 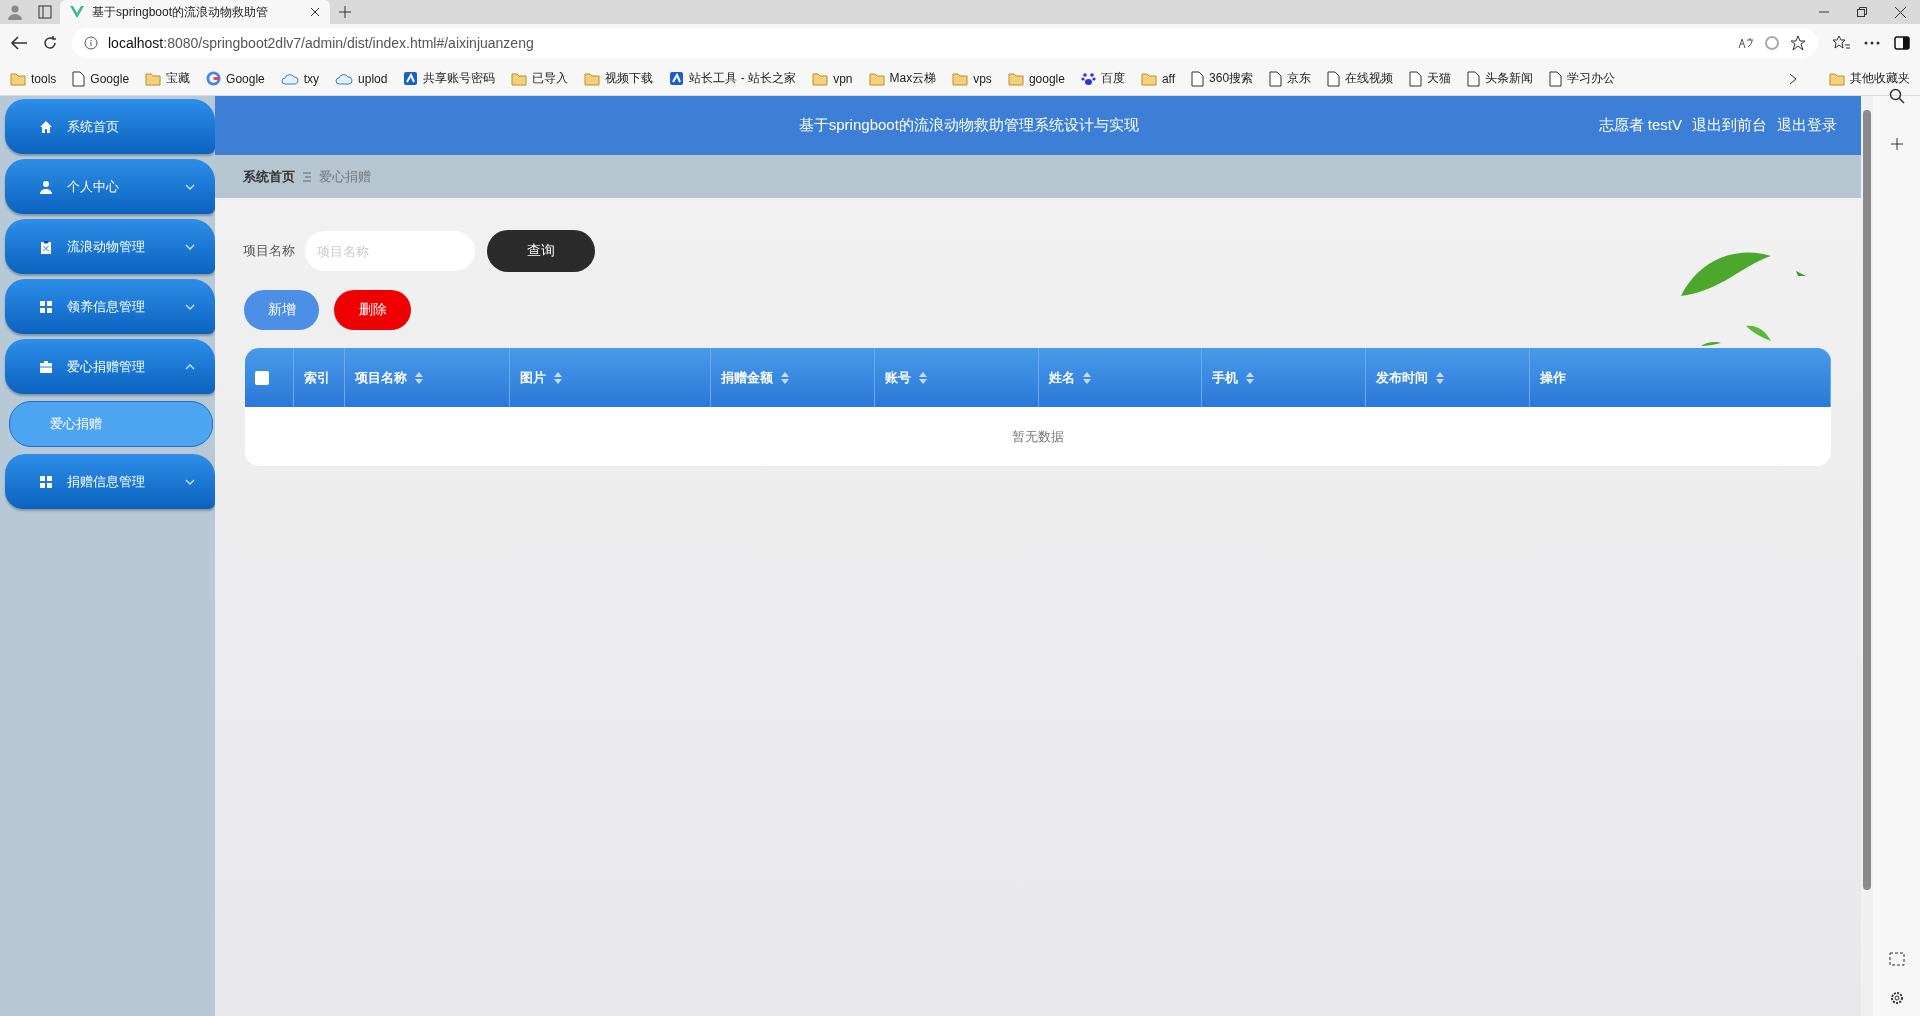 I want to click on g-logo-icon, so click(x=214, y=78).